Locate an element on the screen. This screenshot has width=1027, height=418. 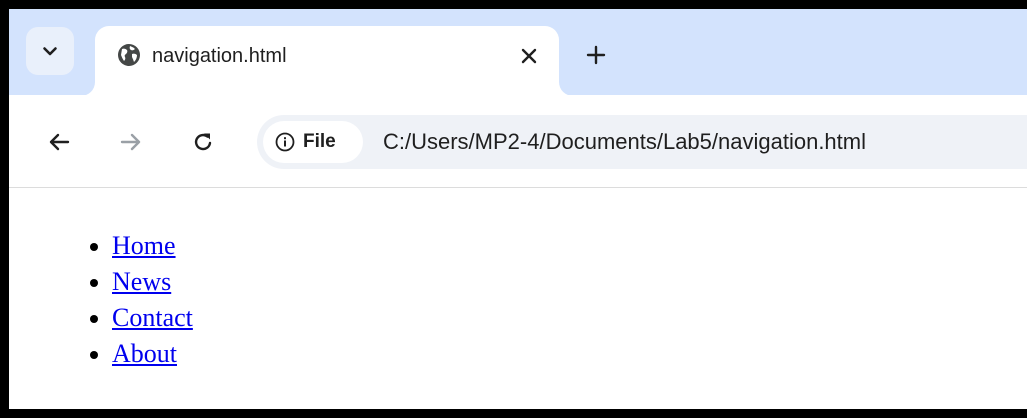
new-tab-button is located at coordinates (596, 55).